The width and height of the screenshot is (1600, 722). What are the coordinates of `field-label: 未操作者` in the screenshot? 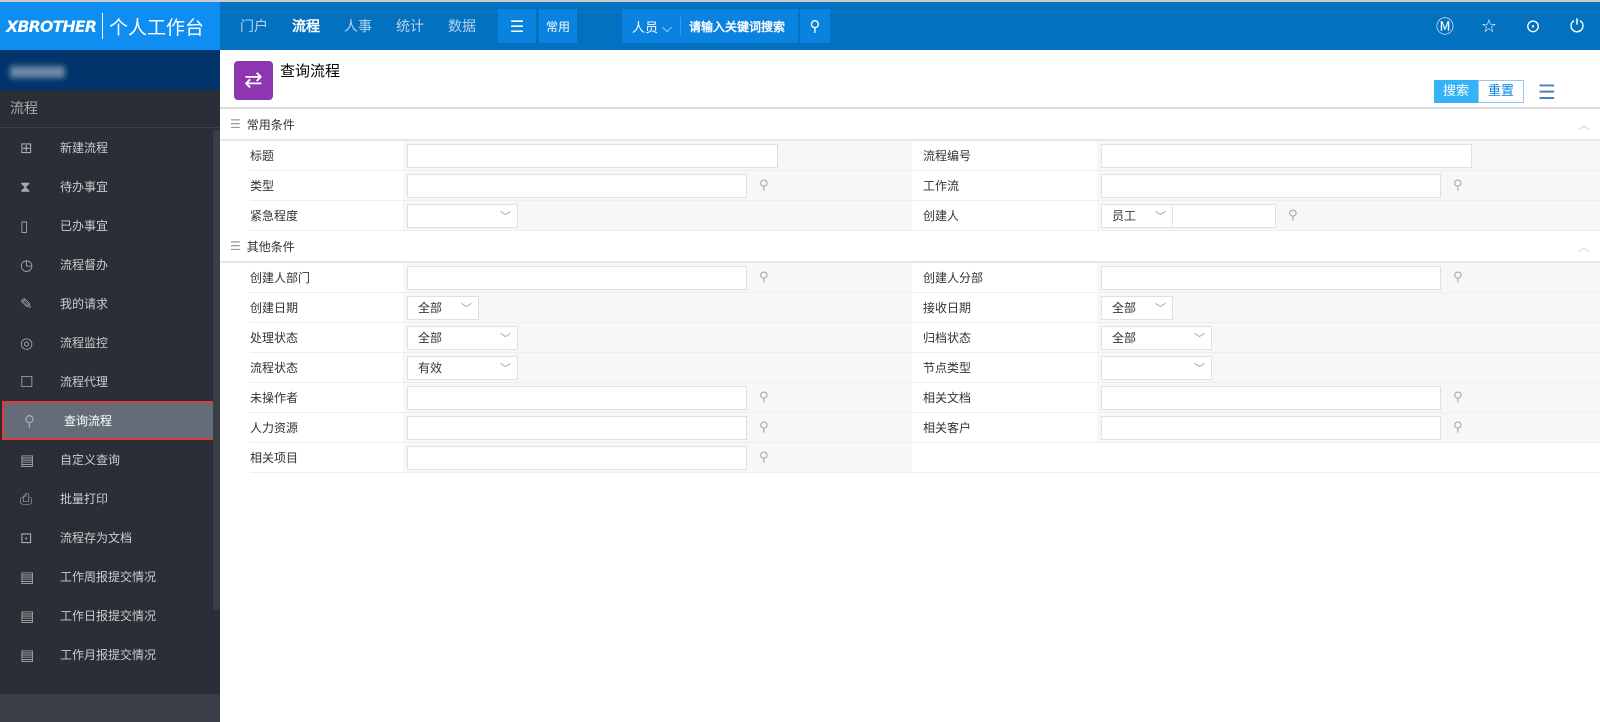 It's located at (274, 398).